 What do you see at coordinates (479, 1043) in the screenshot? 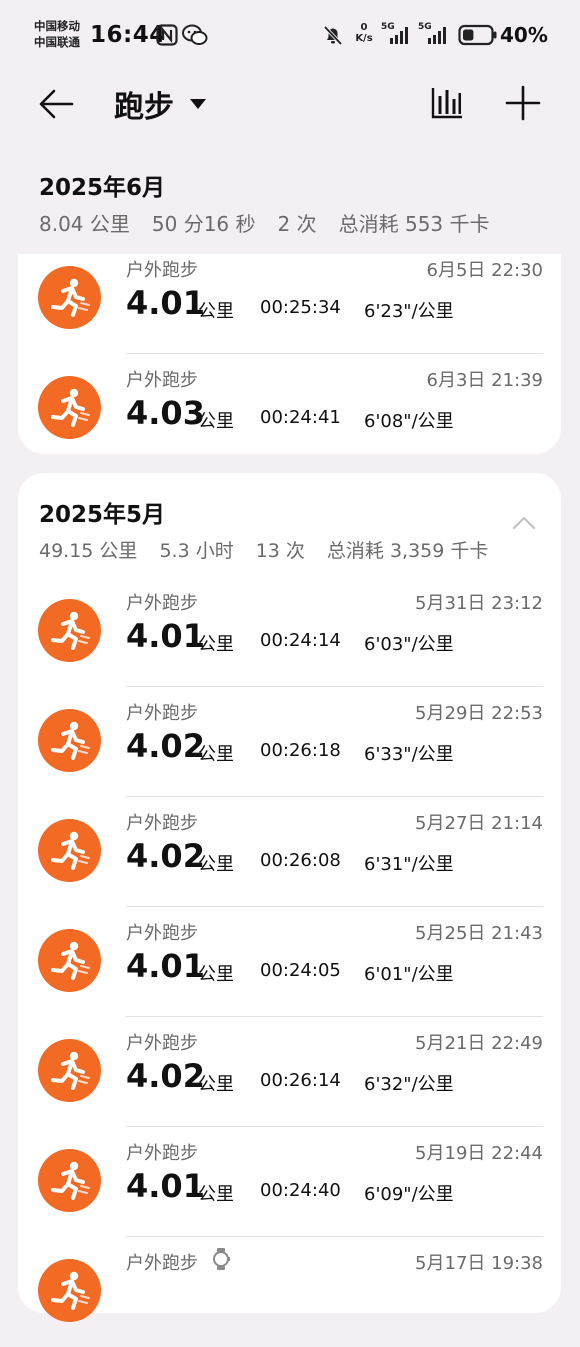
I see `run-date: 5月21日 22:49` at bounding box center [479, 1043].